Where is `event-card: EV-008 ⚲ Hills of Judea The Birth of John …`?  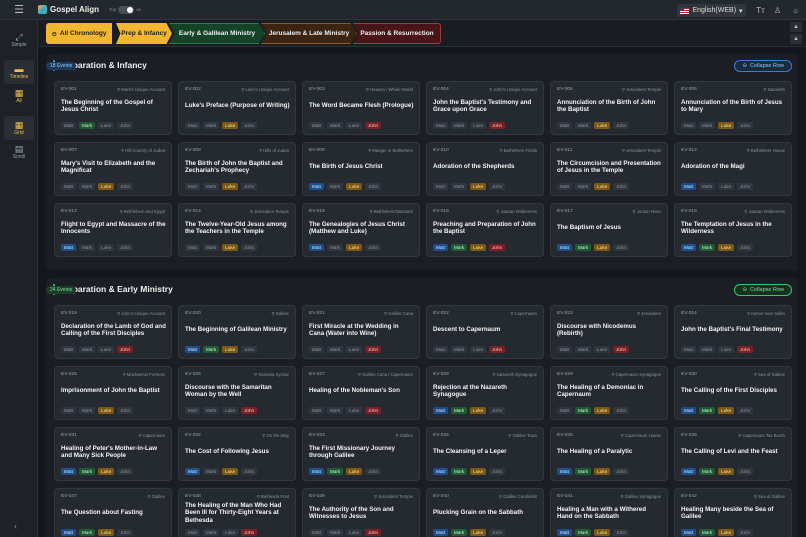
event-card: EV-008 ⚲ Hills of Judea The Birth of John … is located at coordinates (237, 169).